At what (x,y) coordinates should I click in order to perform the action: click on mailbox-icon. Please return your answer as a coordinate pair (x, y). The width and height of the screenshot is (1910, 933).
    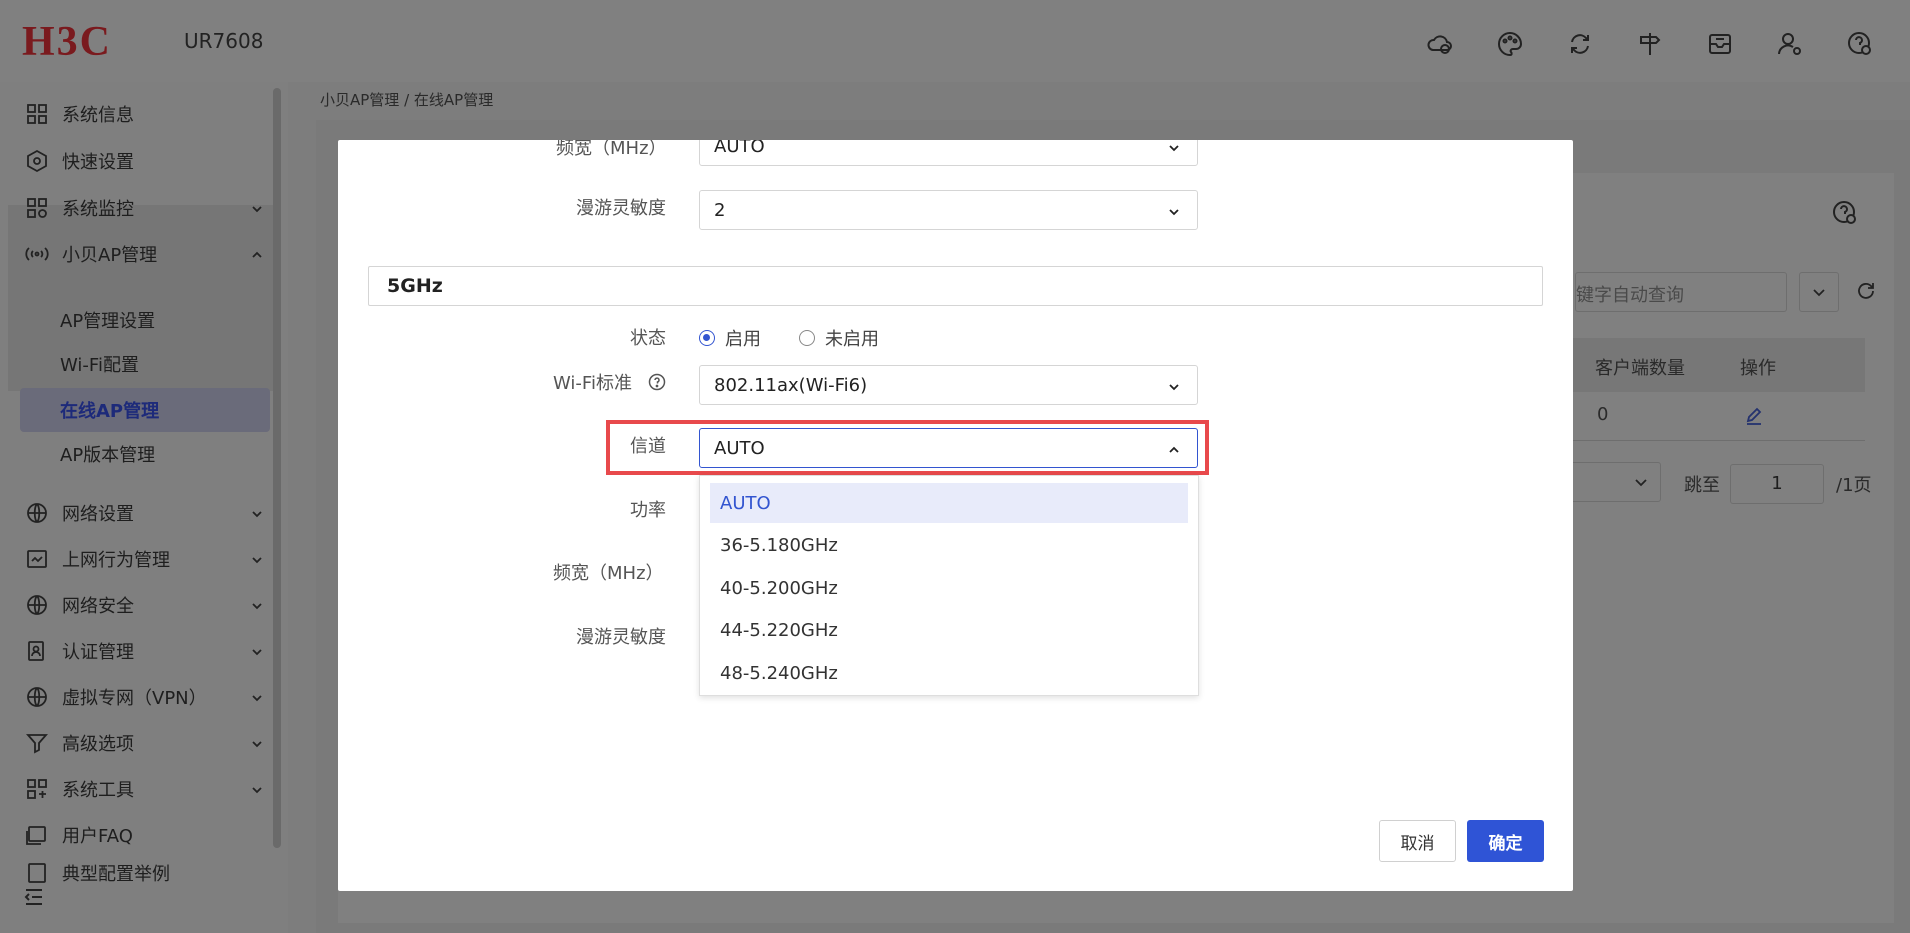
    Looking at the image, I should click on (1720, 44).